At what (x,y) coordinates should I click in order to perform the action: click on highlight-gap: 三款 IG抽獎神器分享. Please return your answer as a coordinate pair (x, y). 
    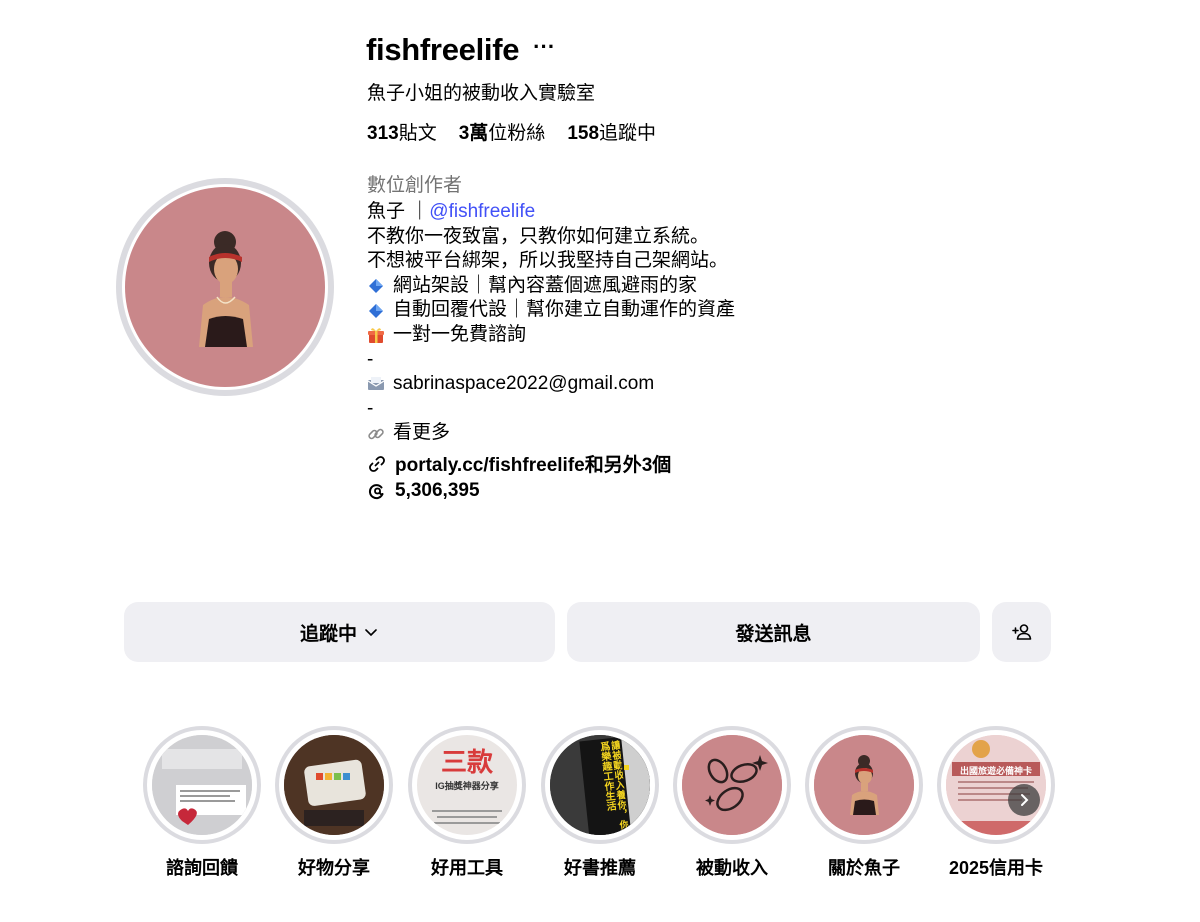
    Looking at the image, I should click on (467, 785).